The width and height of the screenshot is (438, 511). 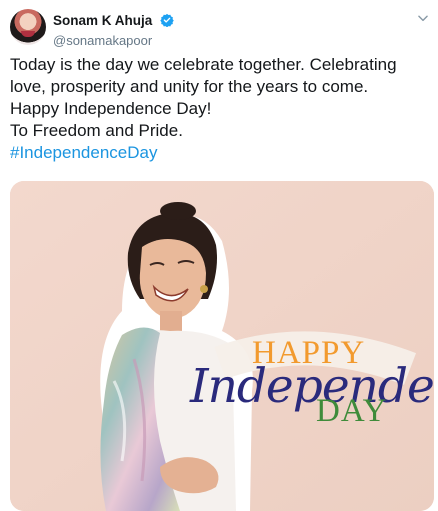 What do you see at coordinates (28, 27) in the screenshot?
I see `avatar` at bounding box center [28, 27].